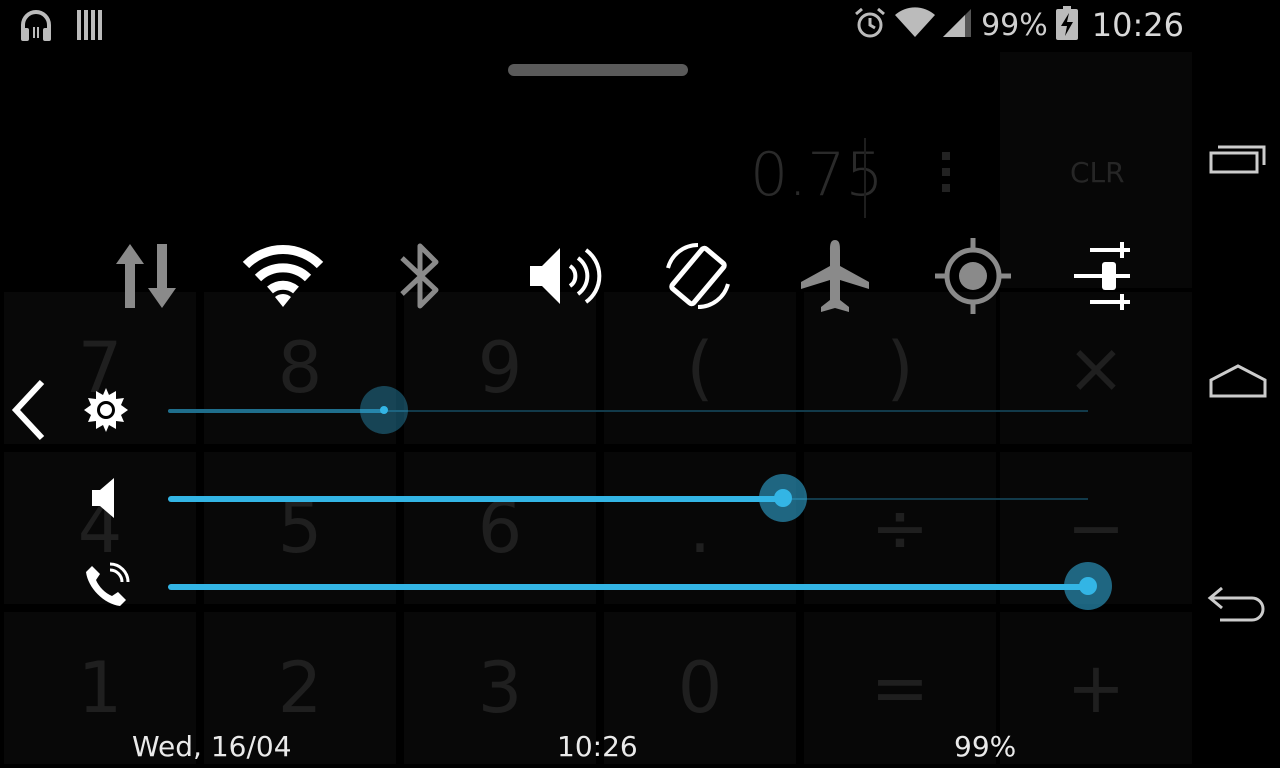 The width and height of the screenshot is (1280, 768). Describe the element at coordinates (597, 746) in the screenshot. I see `clock-label: 10:26` at that location.